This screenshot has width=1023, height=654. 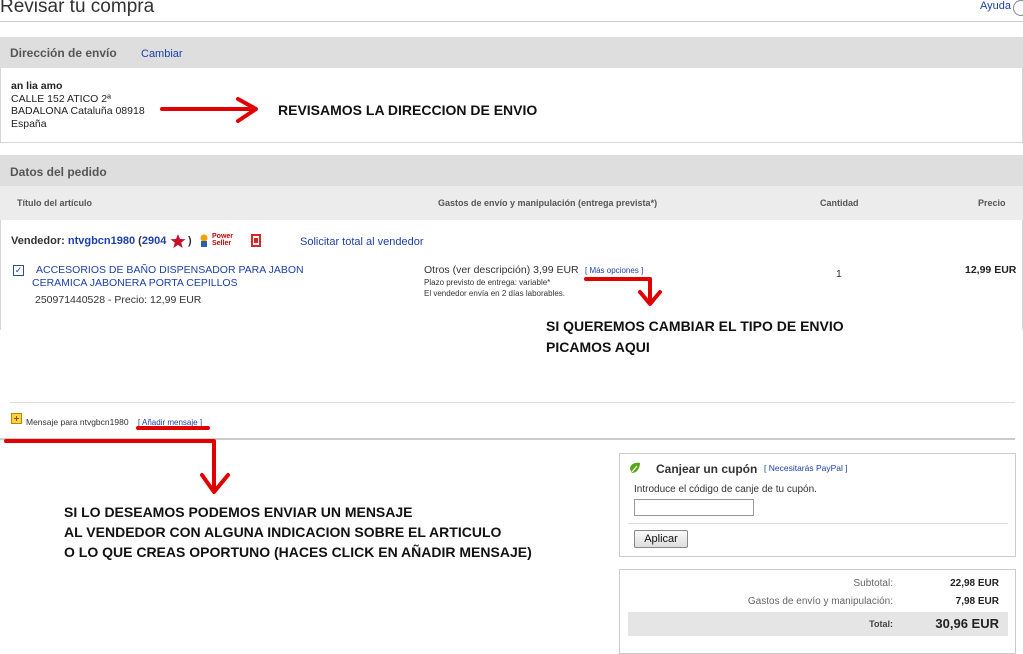 What do you see at coordinates (238, 512) in the screenshot?
I see `annotation-message-line1: SI LO DESEAMOS PODEMOS ENVIAR UN MENSAJE` at bounding box center [238, 512].